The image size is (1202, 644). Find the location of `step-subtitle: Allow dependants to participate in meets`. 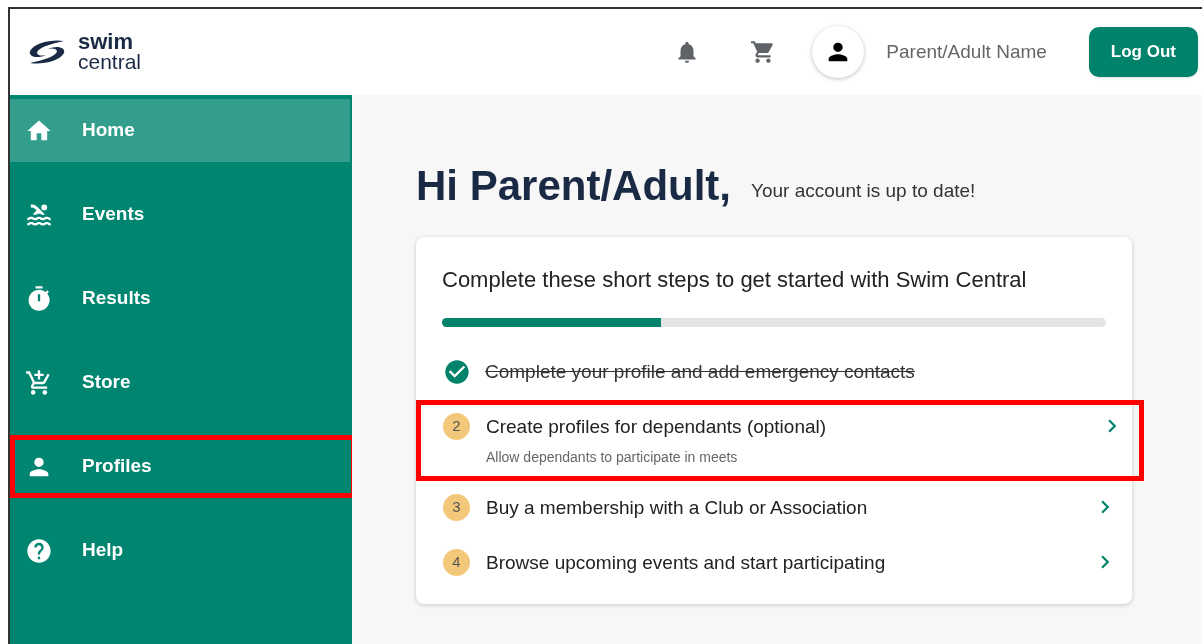

step-subtitle: Allow dependants to participate in meets is located at coordinates (612, 457).